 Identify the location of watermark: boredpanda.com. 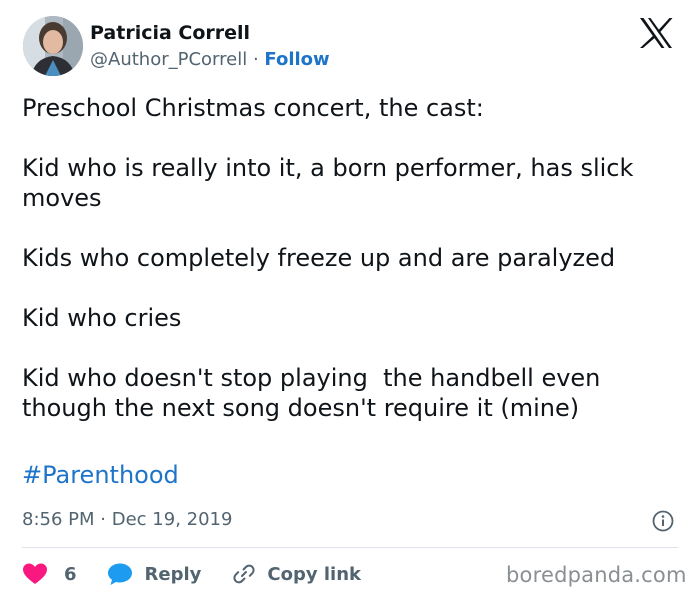
(596, 575).